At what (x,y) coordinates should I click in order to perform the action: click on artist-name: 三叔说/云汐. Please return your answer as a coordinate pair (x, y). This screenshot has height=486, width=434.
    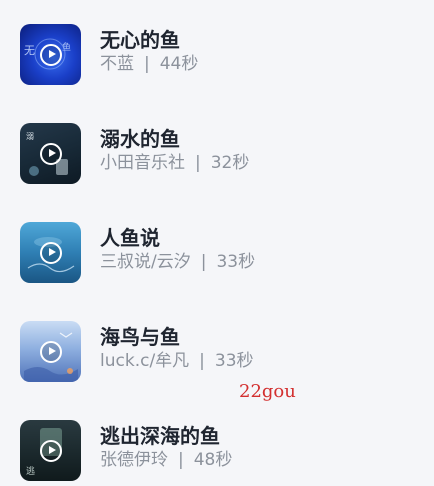
    Looking at the image, I should click on (145, 262).